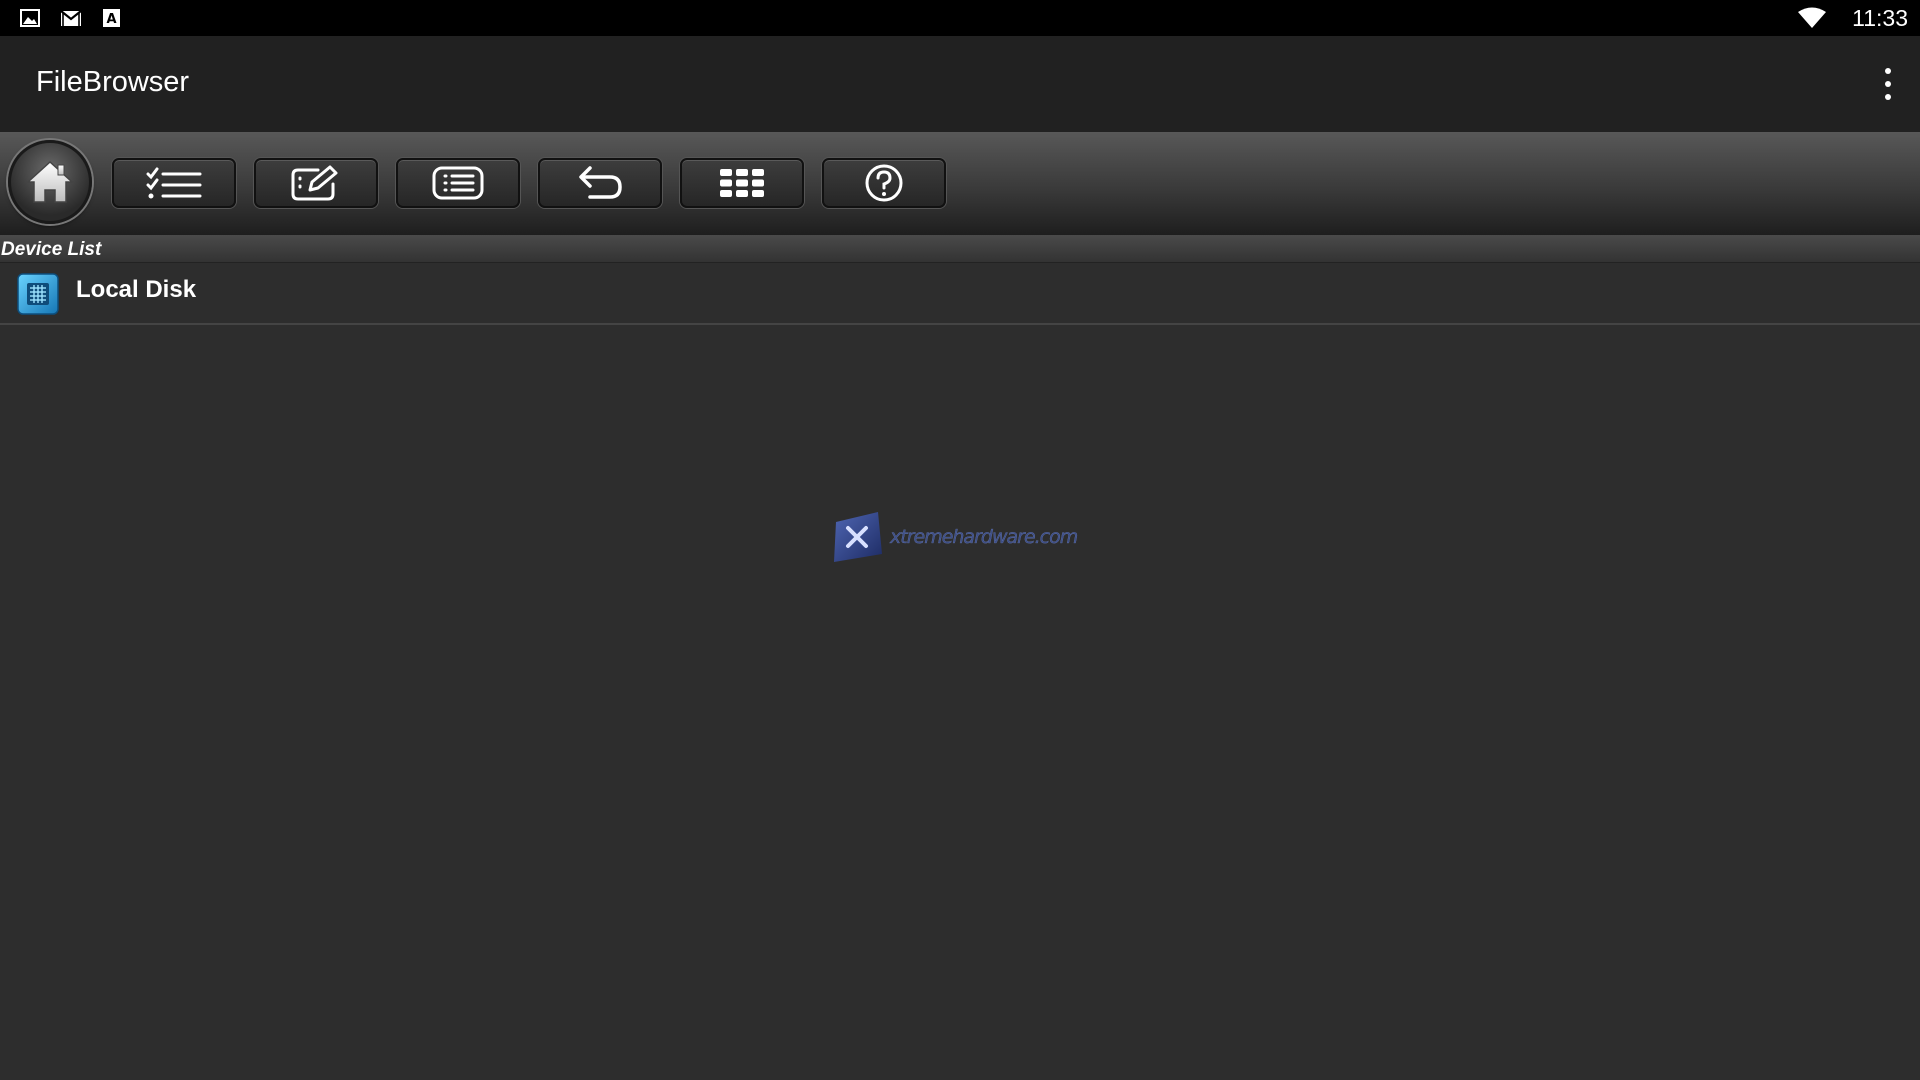  I want to click on device-label: Local Disk, so click(136, 289).